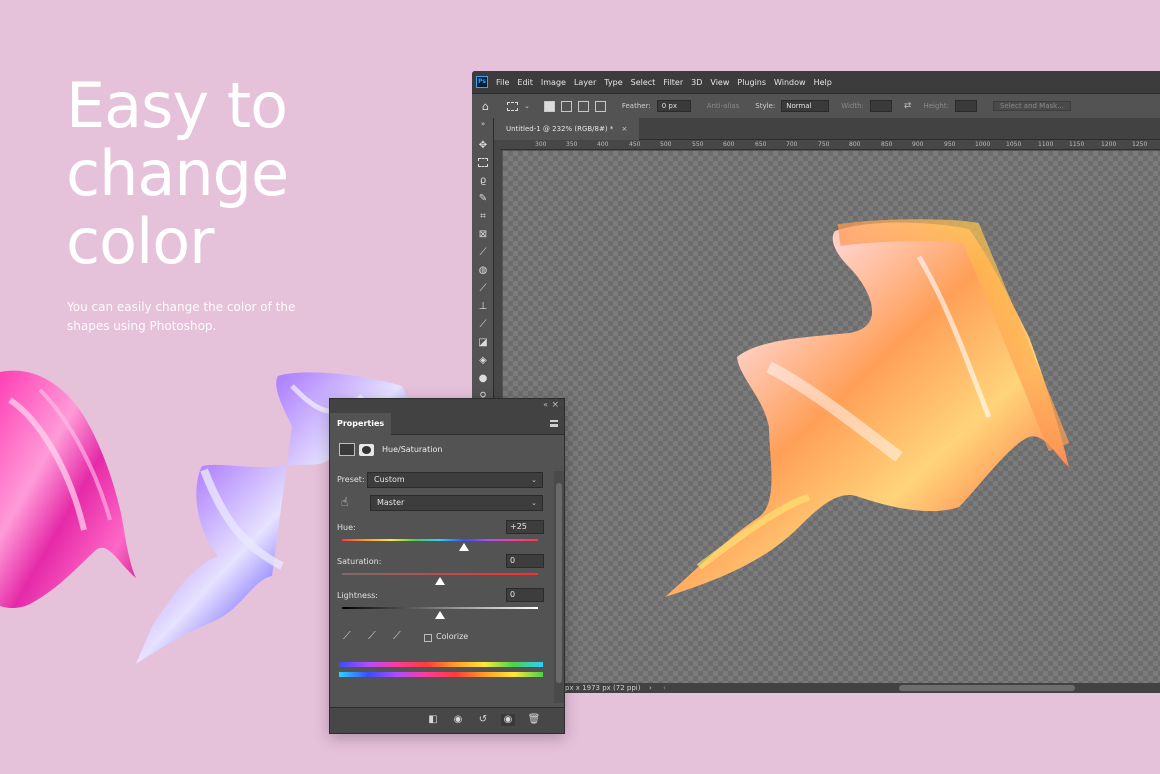 This screenshot has width=1160, height=774. Describe the element at coordinates (723, 106) in the screenshot. I see `anti-alias-checkbox: Anti-alias` at that location.